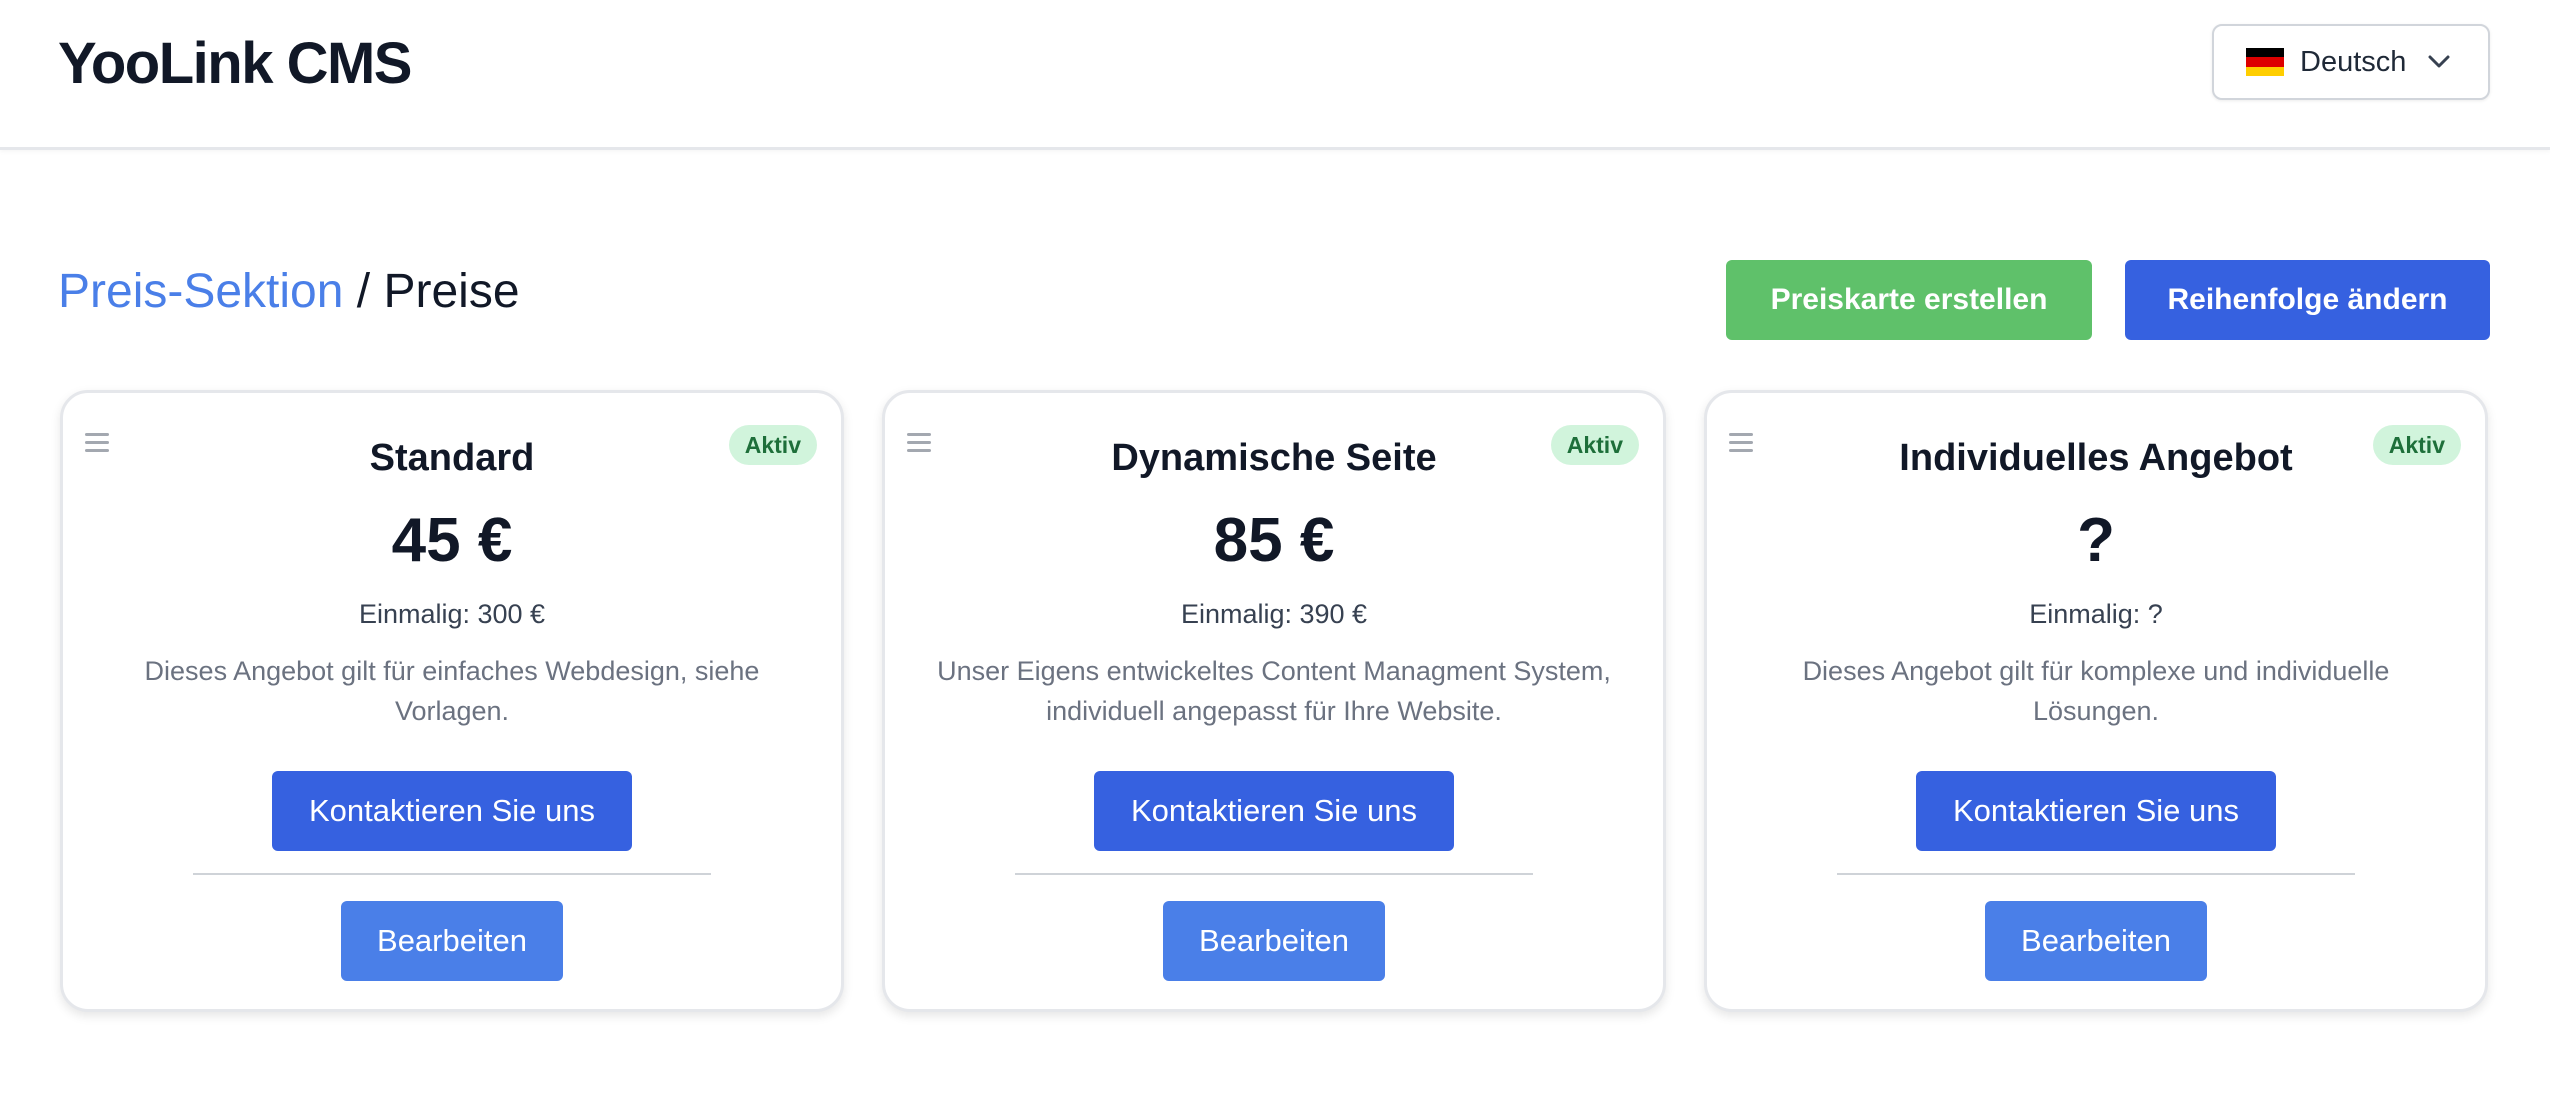  I want to click on language-label: Deutsch, so click(2353, 61).